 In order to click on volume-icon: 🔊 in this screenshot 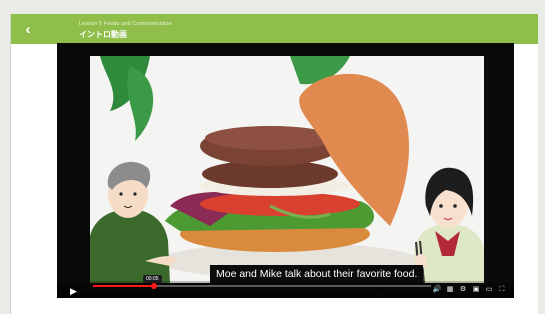, I will do `click(437, 289)`.